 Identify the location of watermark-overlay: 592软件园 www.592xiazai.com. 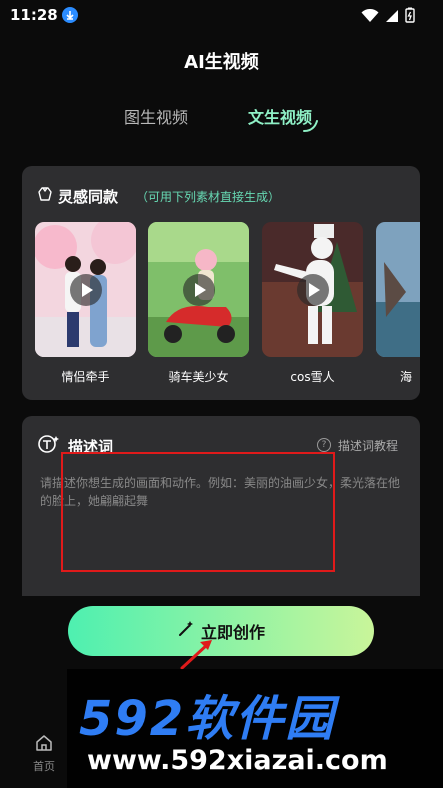
(255, 728).